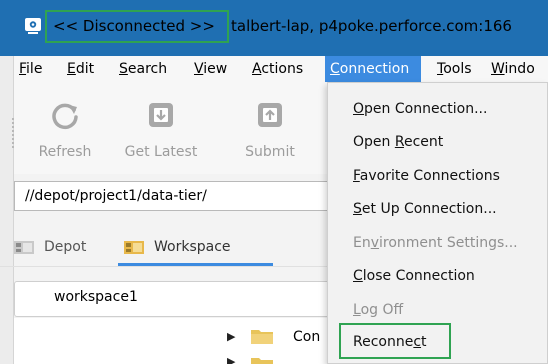 This screenshot has width=548, height=364. Describe the element at coordinates (418, 276) in the screenshot. I see `item-post: lose Connection` at that location.